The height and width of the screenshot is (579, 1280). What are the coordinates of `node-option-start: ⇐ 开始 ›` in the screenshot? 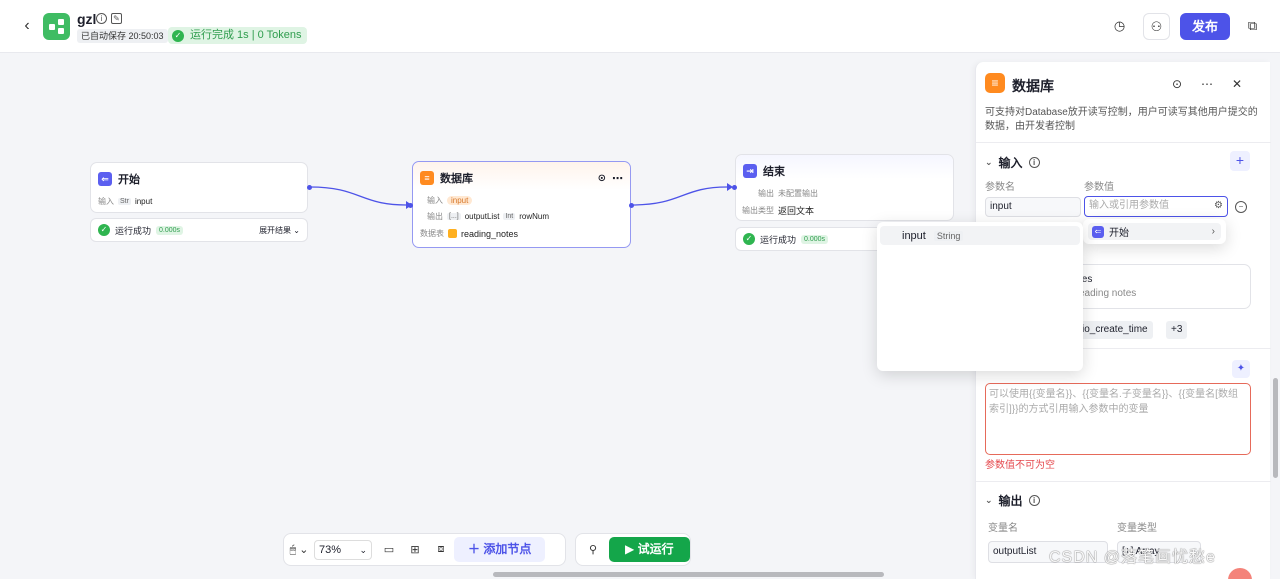 It's located at (1154, 231).